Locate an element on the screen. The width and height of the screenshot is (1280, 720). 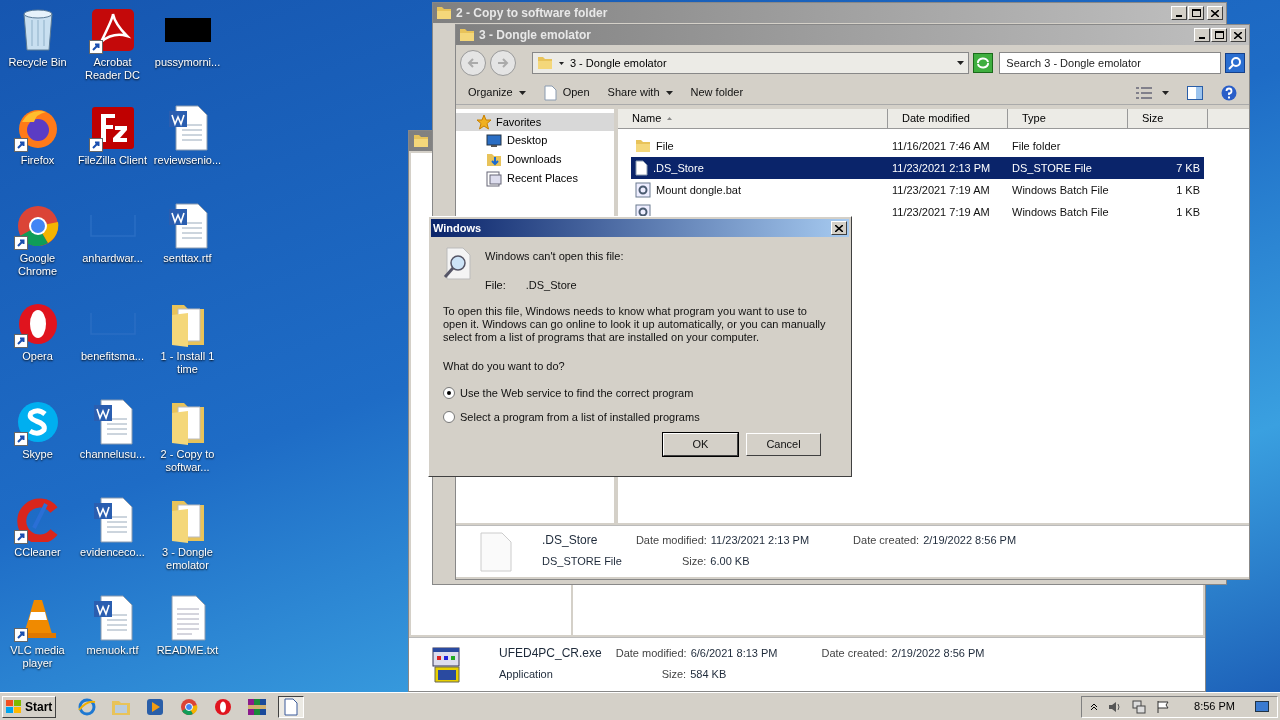
desktop-icon-label: CCleaner is located at coordinates (37, 552).